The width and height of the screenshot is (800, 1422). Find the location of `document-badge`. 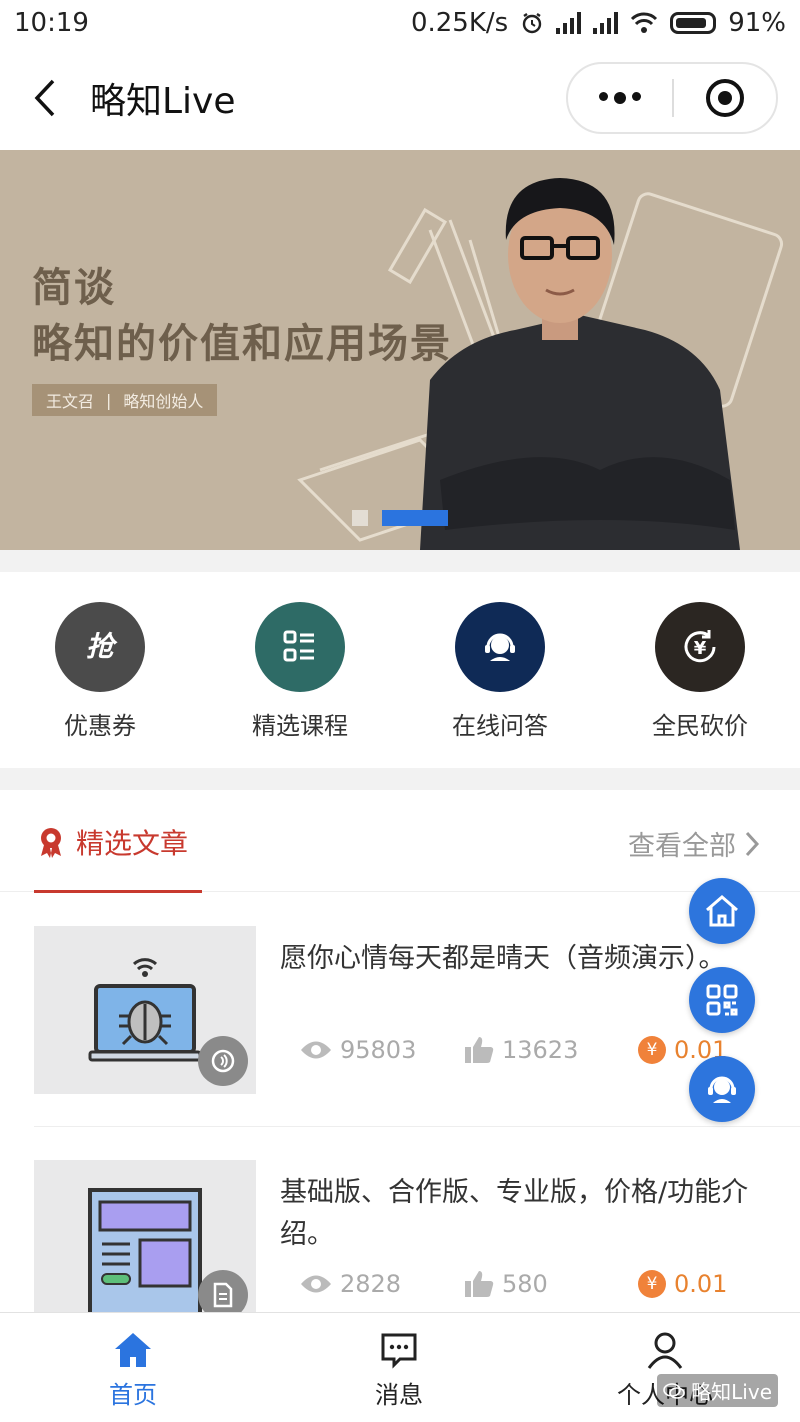

document-badge is located at coordinates (223, 1291).